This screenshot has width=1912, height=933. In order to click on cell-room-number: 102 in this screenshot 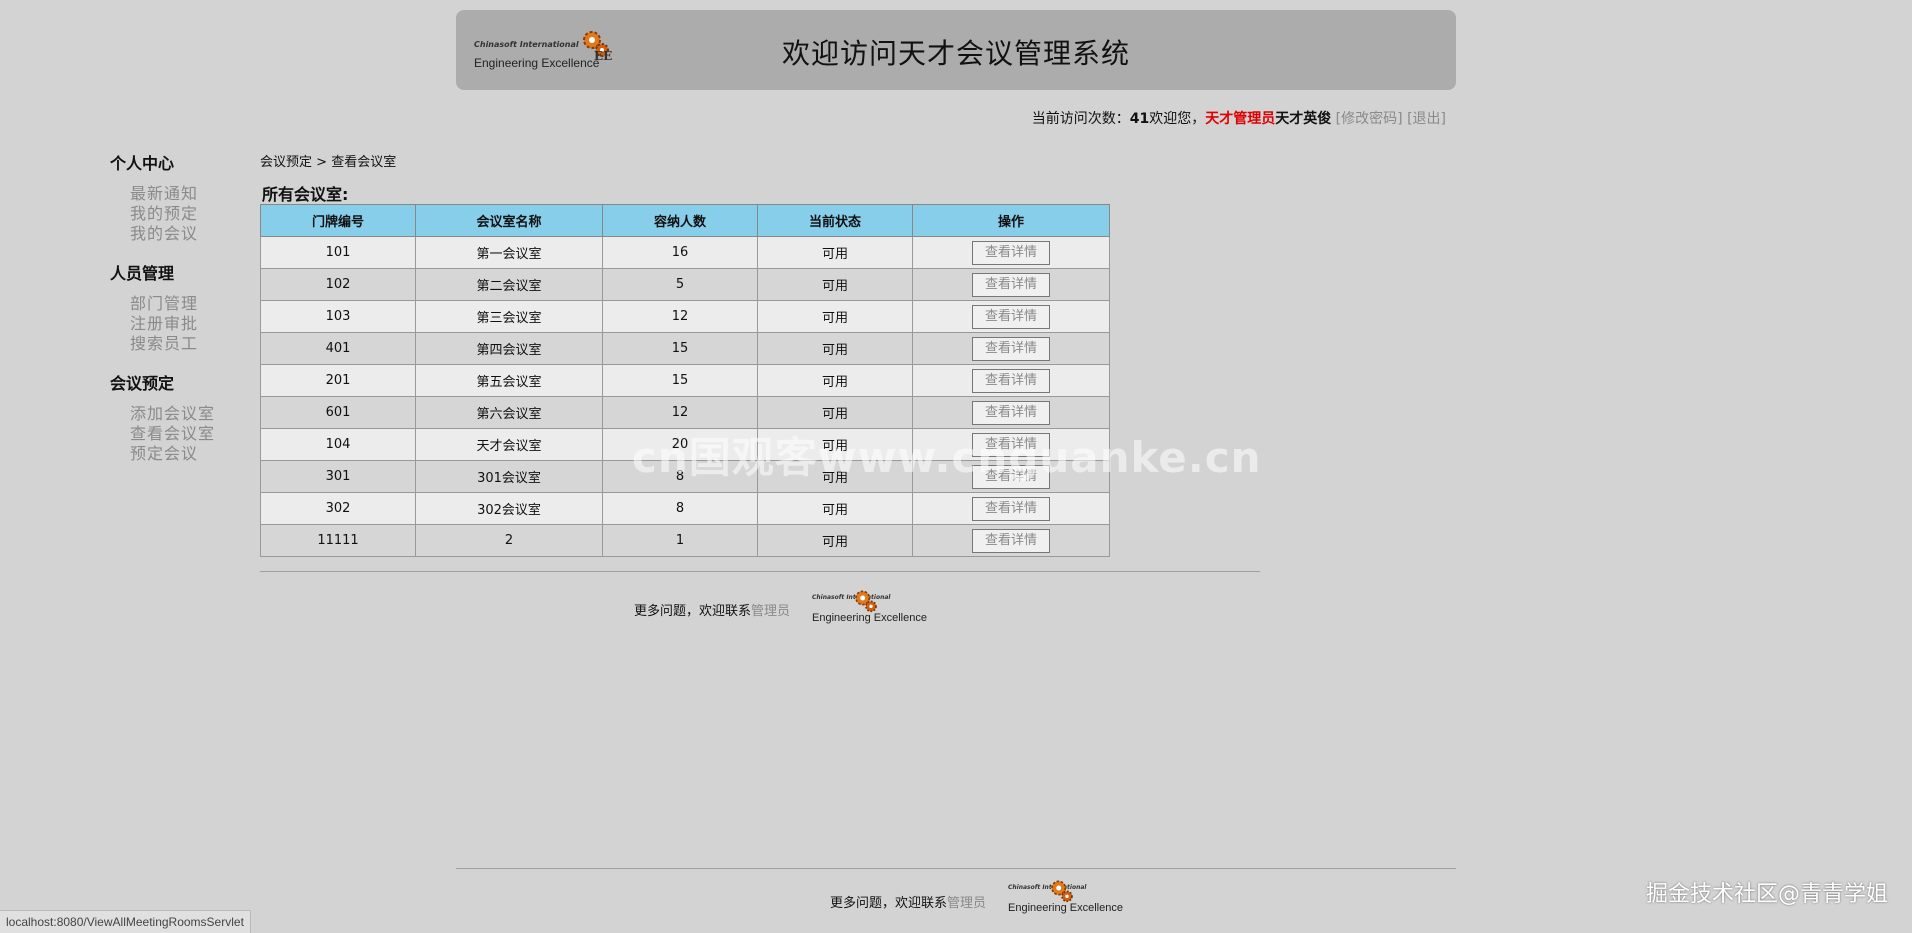, I will do `click(338, 284)`.